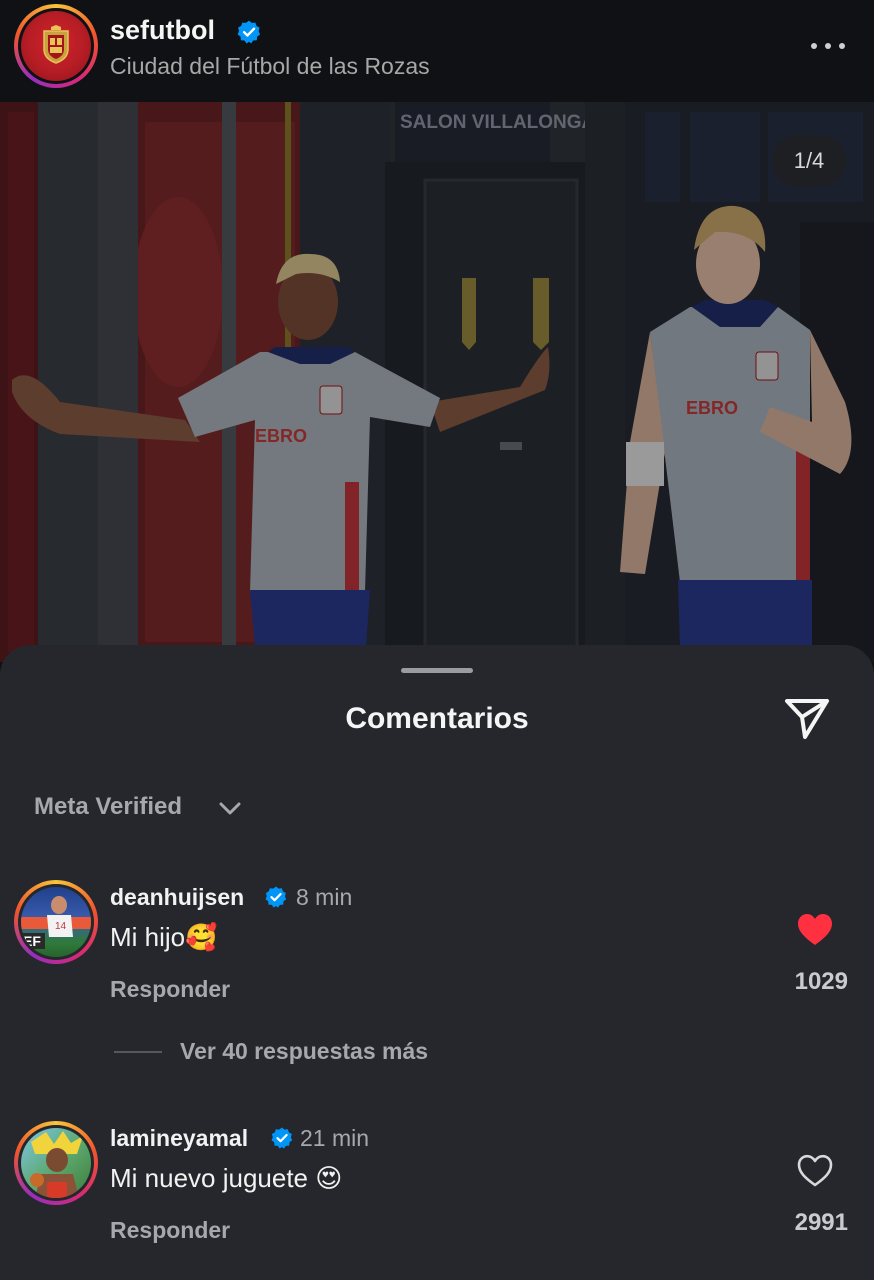 Image resolution: width=874 pixels, height=1280 pixels. I want to click on commenter-avatar, so click(56, 1163).